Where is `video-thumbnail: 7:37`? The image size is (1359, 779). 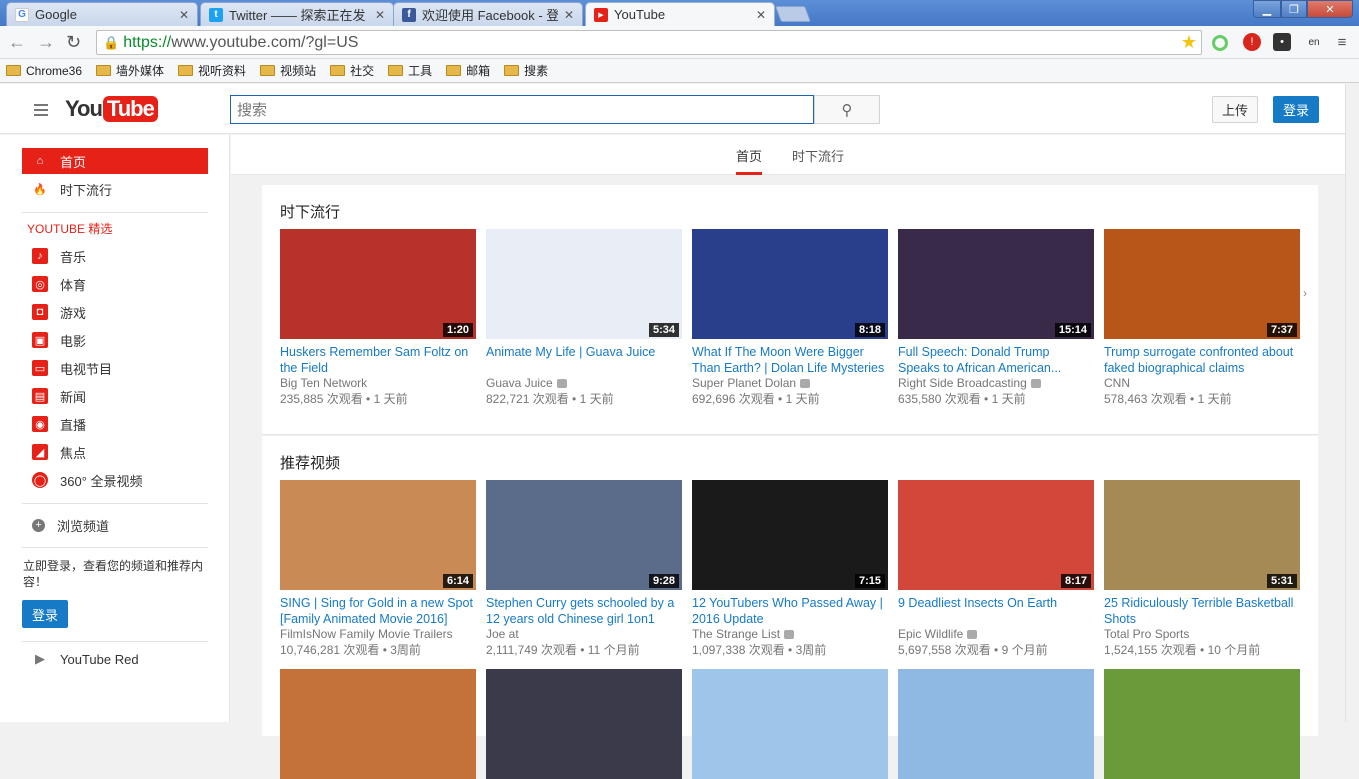 video-thumbnail: 7:37 is located at coordinates (1202, 284).